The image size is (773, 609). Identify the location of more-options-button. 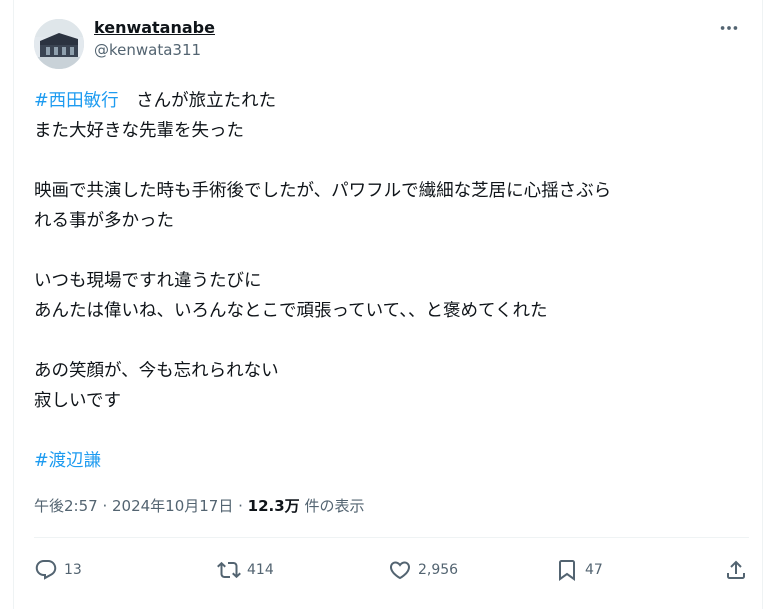
(729, 28).